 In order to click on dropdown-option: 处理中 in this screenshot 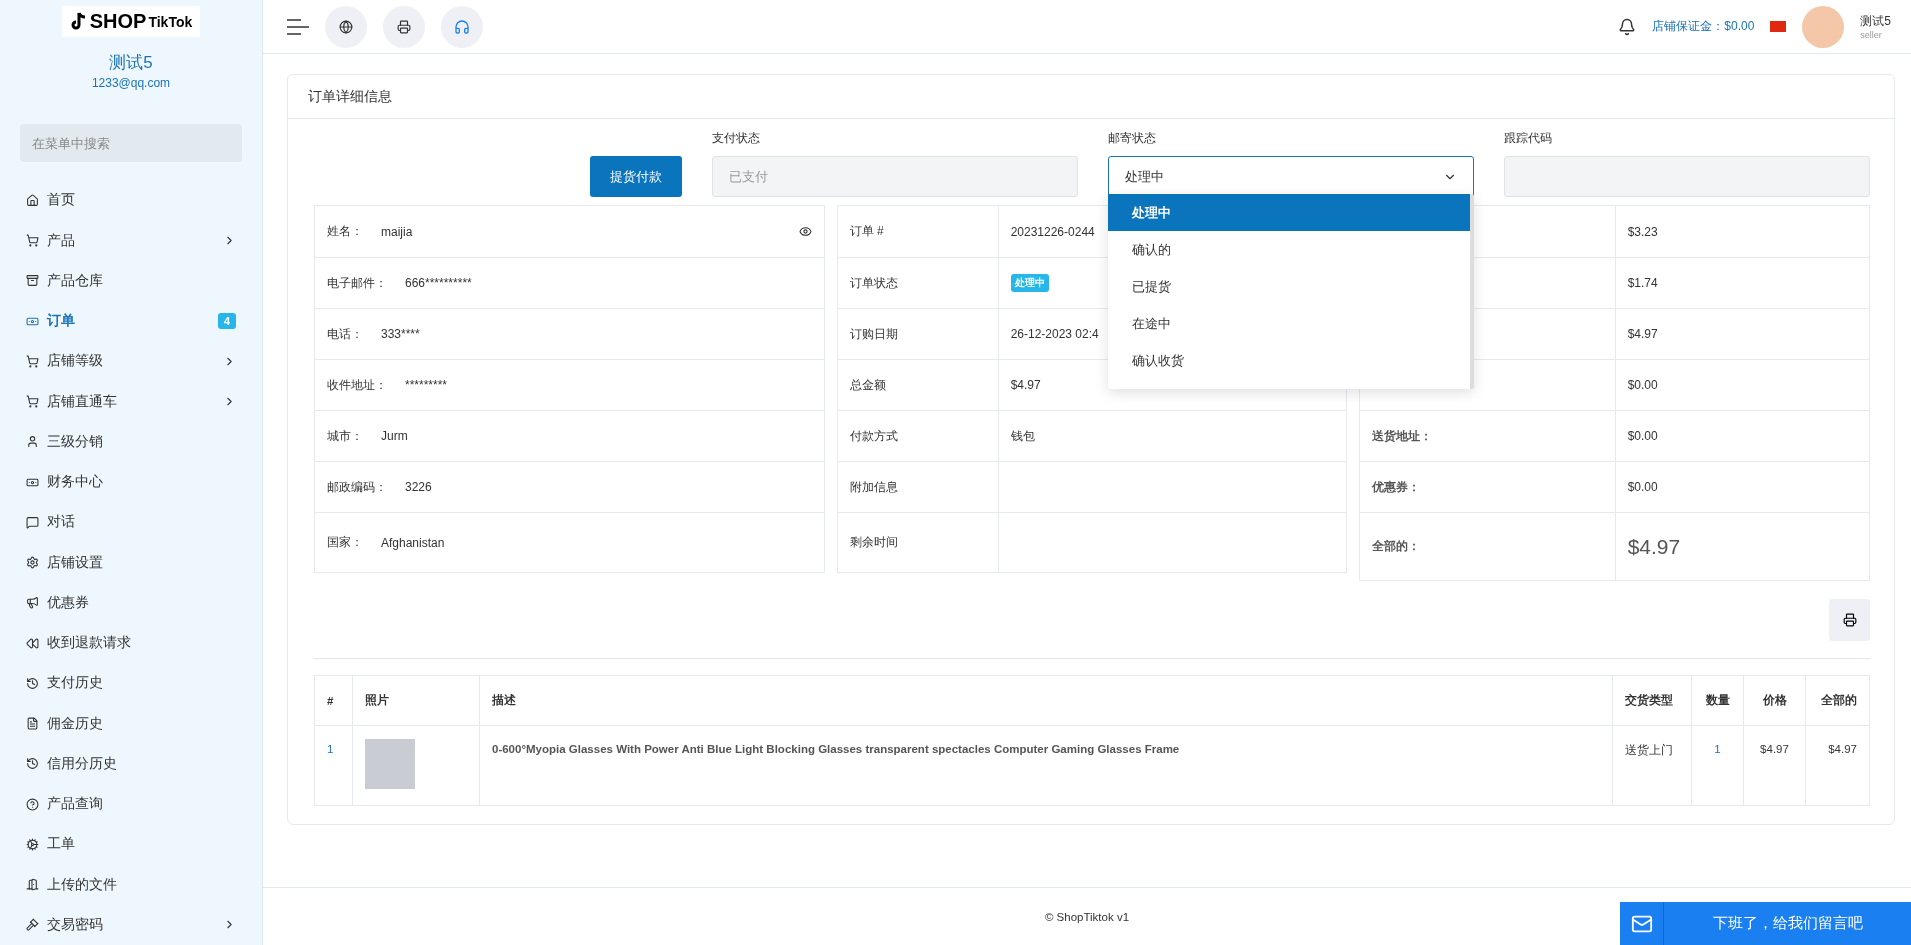, I will do `click(1289, 212)`.